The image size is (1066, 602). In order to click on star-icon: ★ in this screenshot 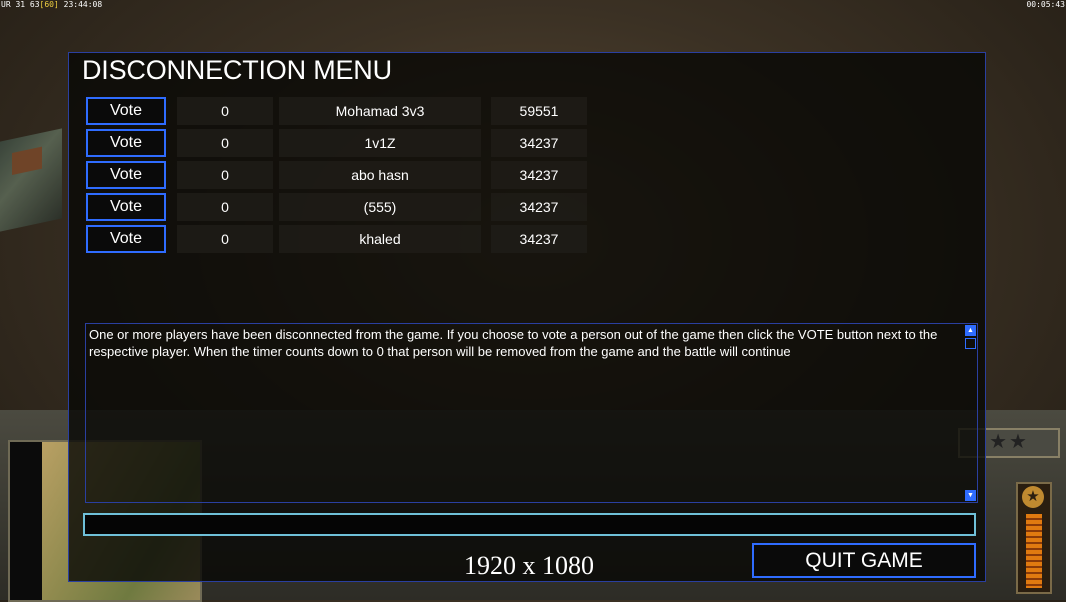, I will do `click(1033, 497)`.